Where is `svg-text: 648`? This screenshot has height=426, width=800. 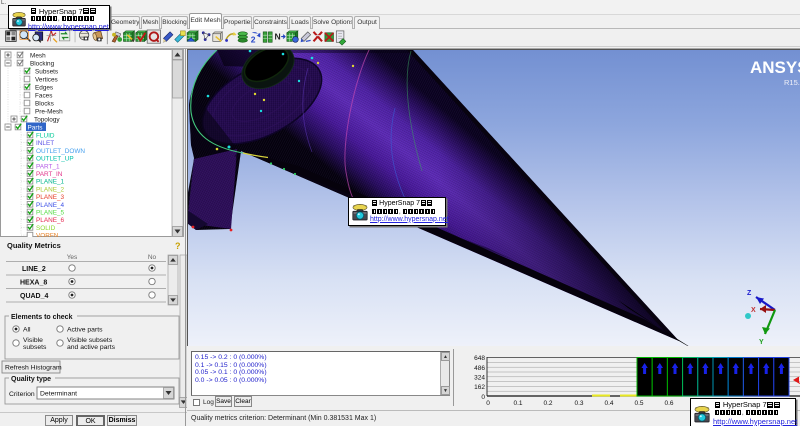
svg-text: 648 is located at coordinates (479, 358).